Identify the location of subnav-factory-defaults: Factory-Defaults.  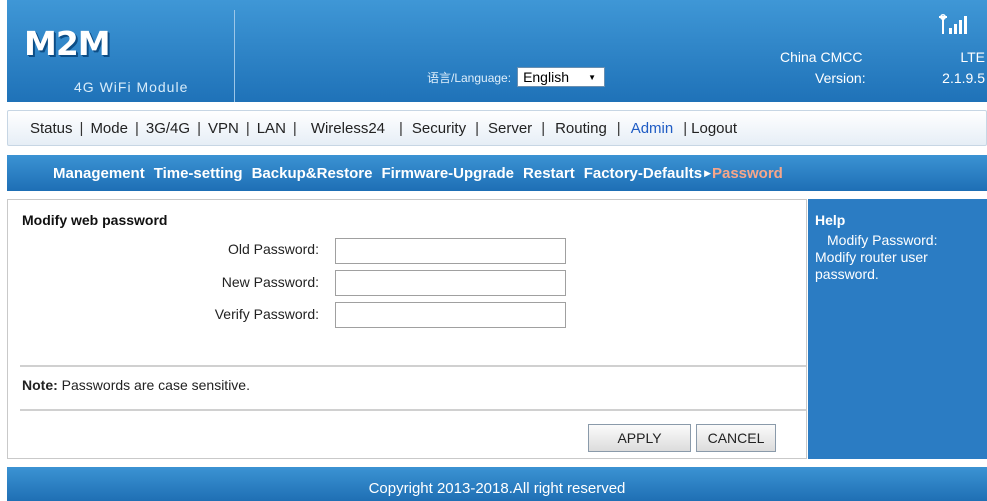
(643, 173).